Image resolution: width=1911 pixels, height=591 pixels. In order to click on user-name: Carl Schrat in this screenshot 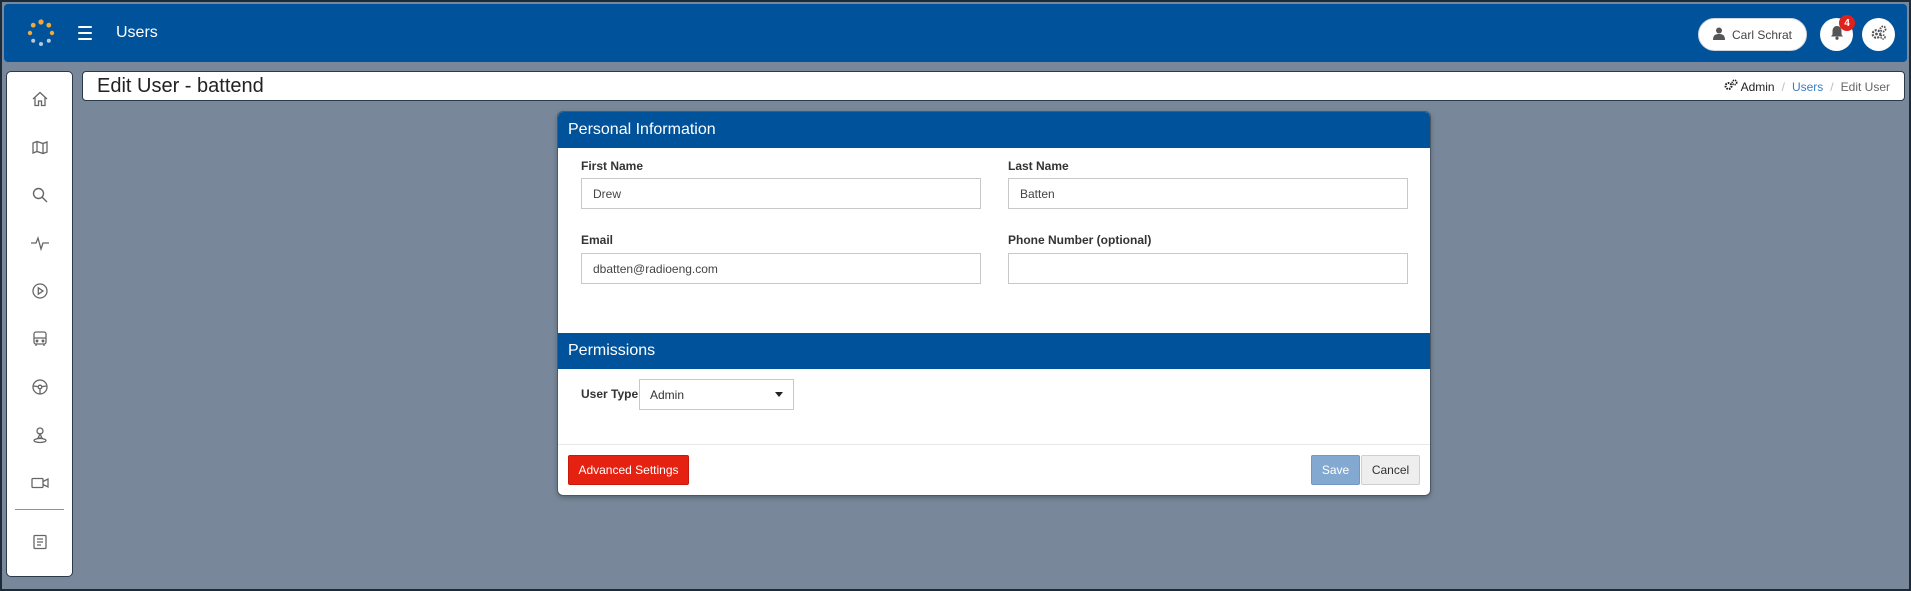, I will do `click(1762, 34)`.